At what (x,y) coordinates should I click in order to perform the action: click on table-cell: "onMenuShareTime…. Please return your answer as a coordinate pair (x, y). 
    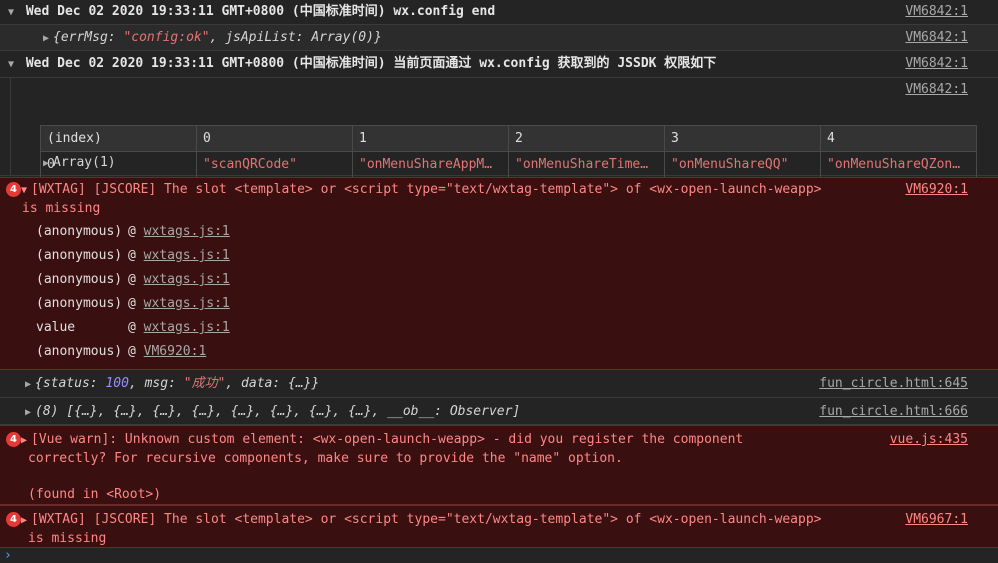
    Looking at the image, I should click on (586, 164).